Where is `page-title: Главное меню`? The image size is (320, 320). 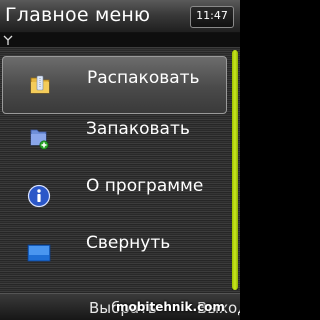 page-title: Главное меню is located at coordinates (78, 15).